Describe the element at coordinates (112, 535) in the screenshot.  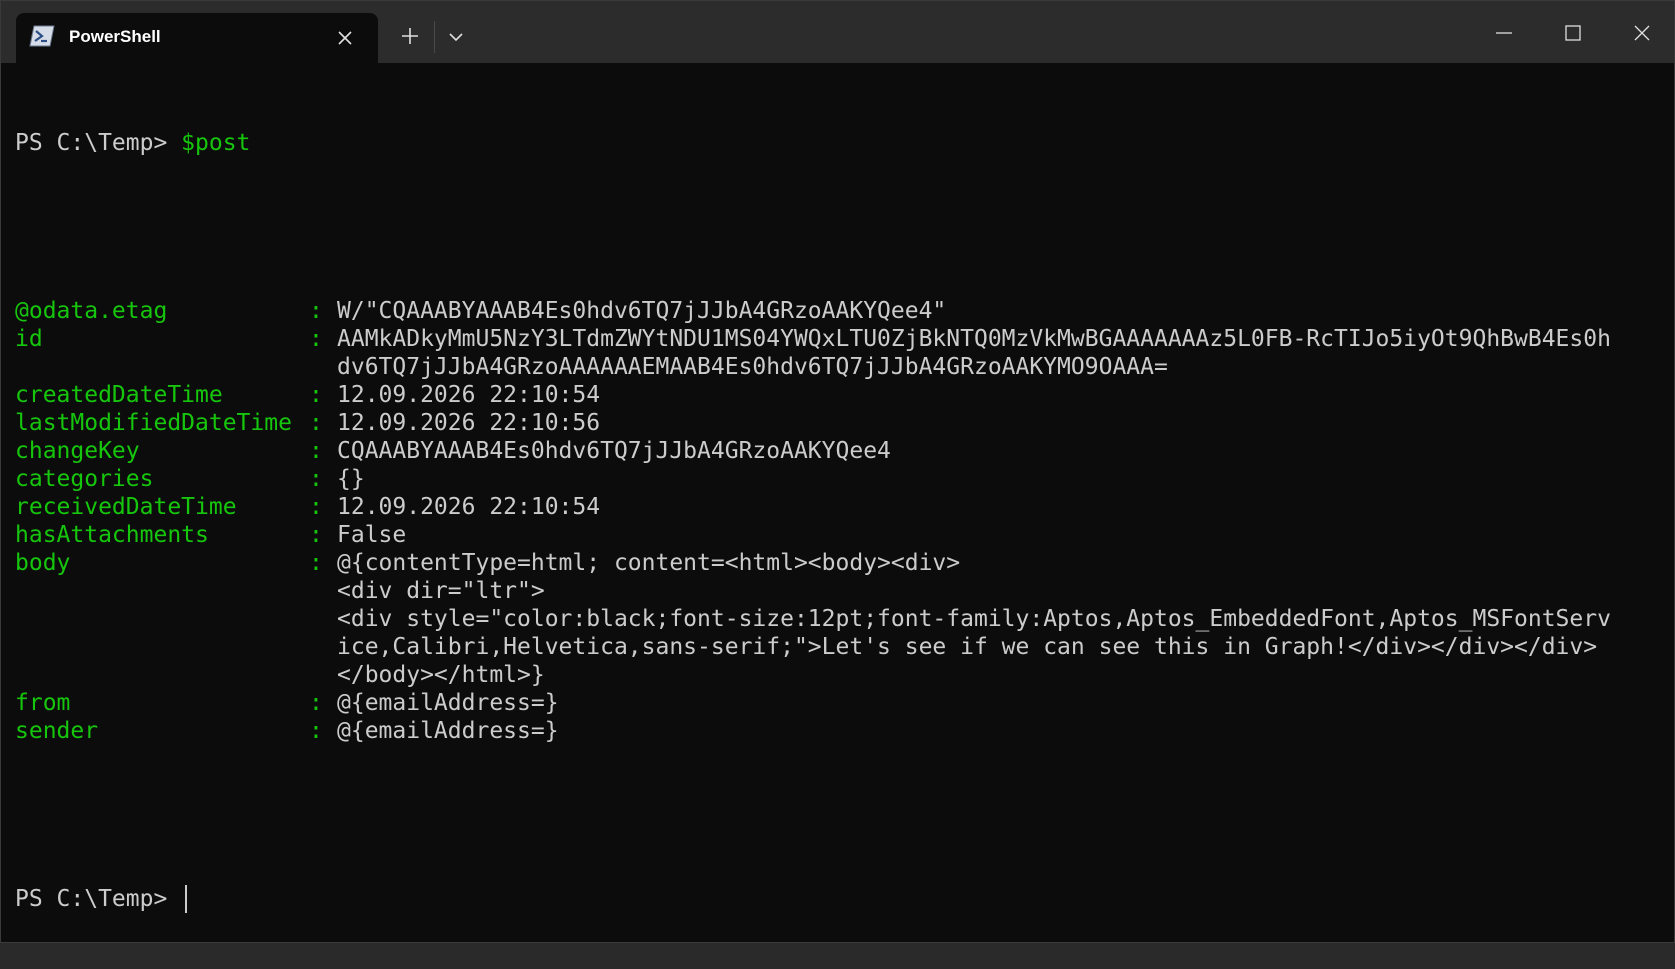
I see `property-key: hasAttachments` at that location.